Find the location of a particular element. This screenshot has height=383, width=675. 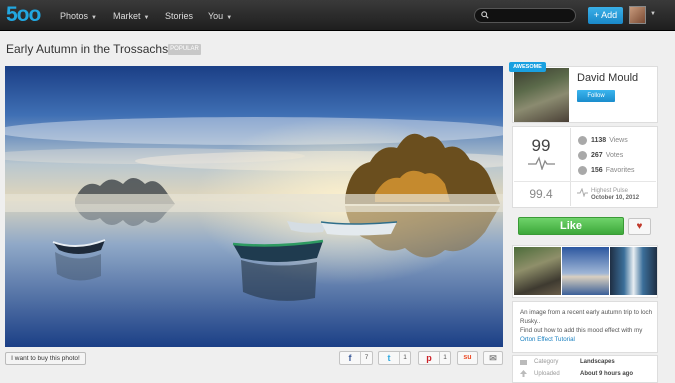

nav-item-you: You ▼ is located at coordinates (220, 17).